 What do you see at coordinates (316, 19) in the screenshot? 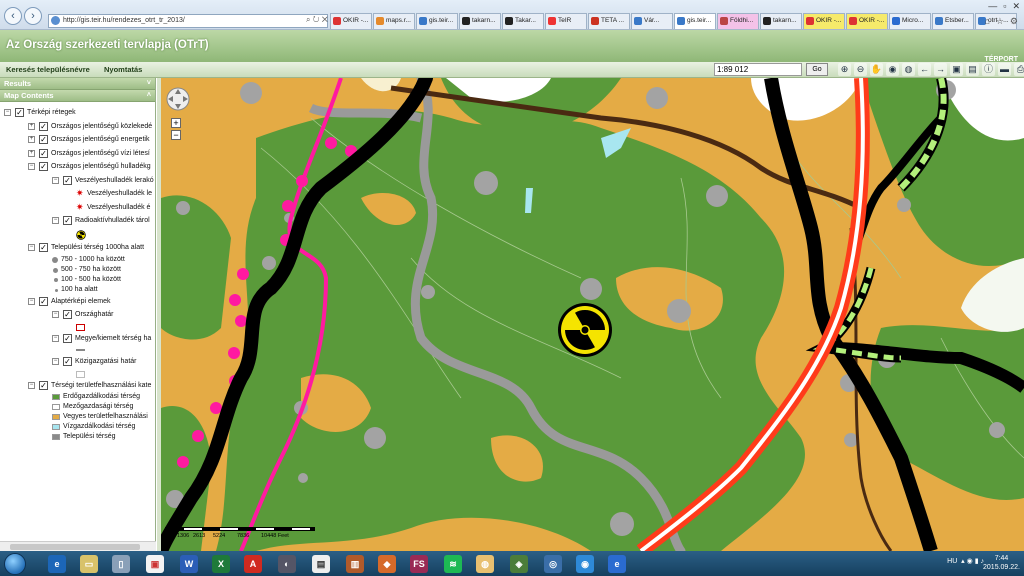
I see `refresh-icon: ↻` at bounding box center [316, 19].